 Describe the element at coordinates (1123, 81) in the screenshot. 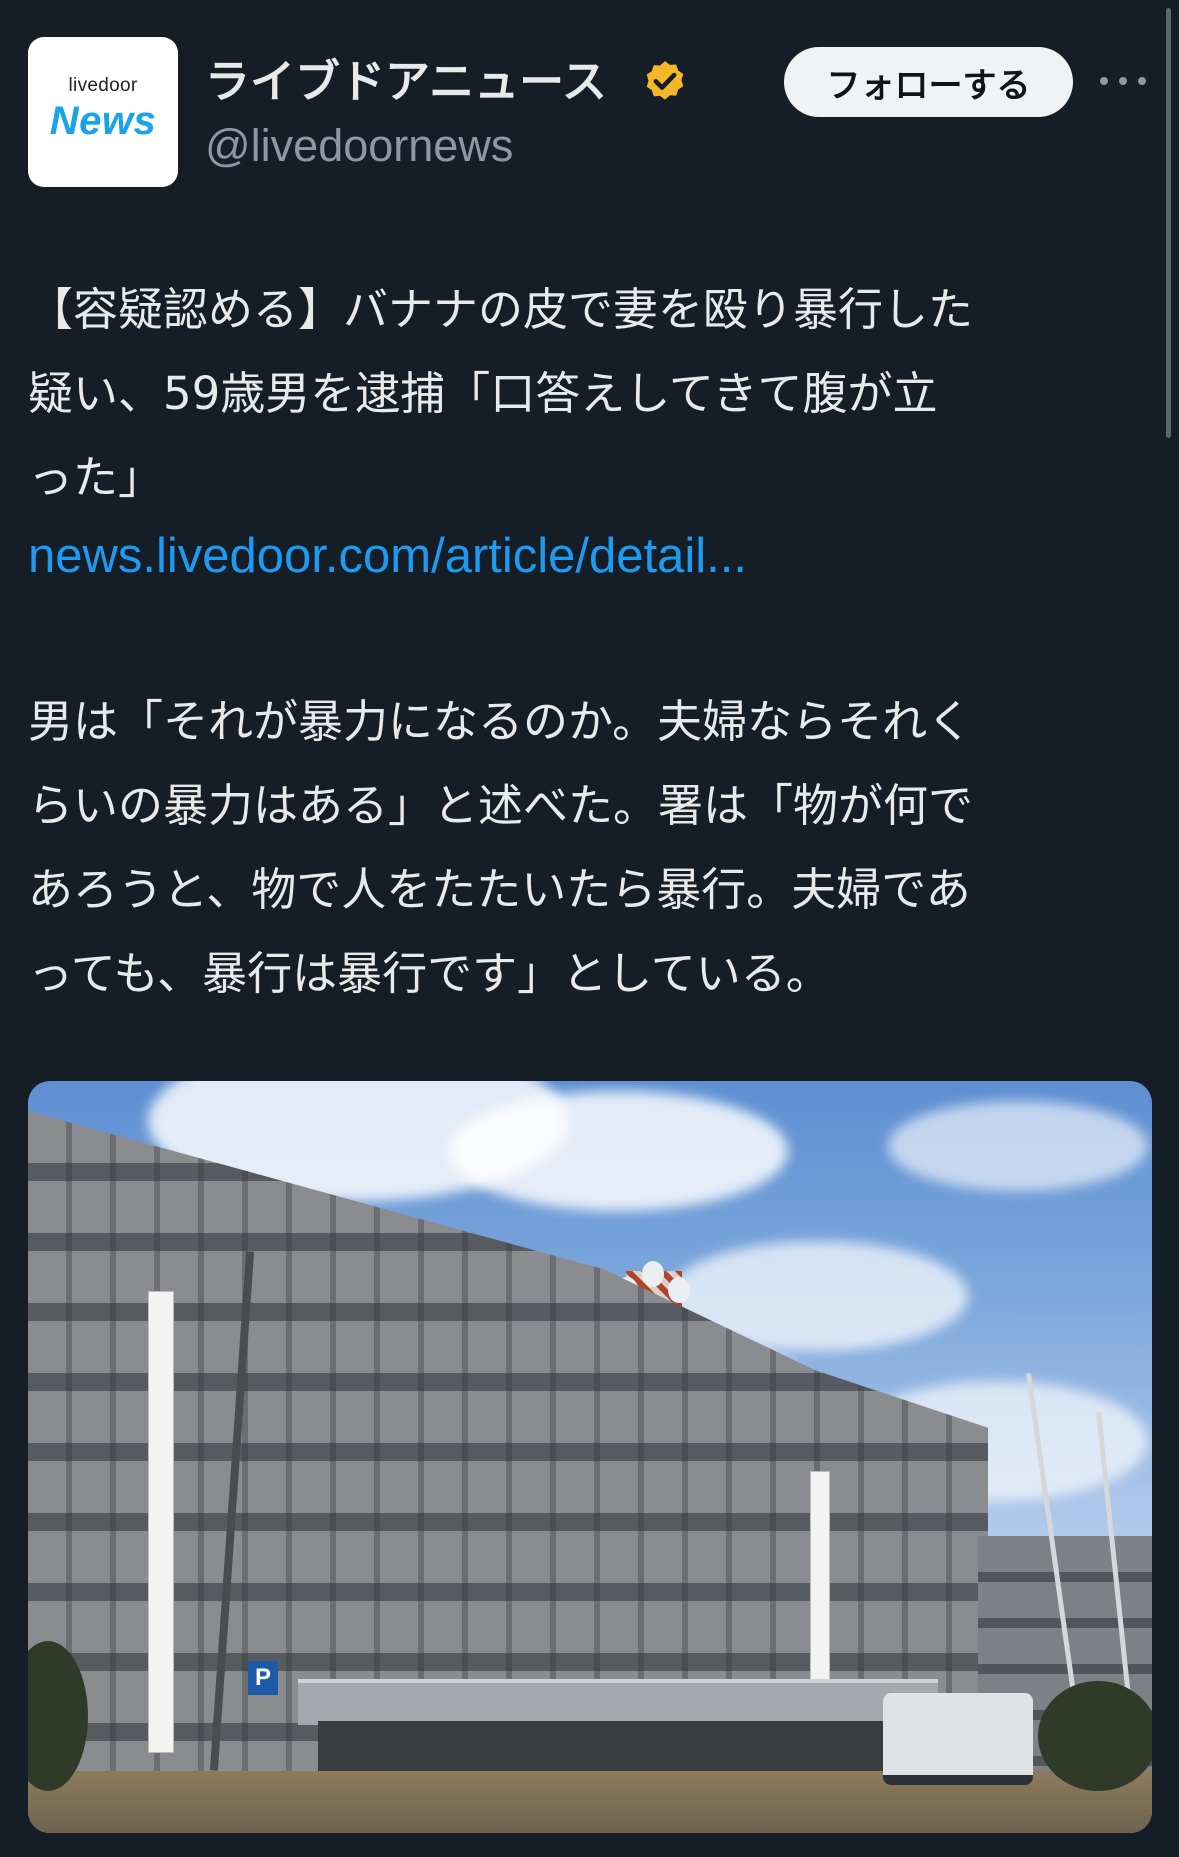

I see `more-options-icon` at that location.